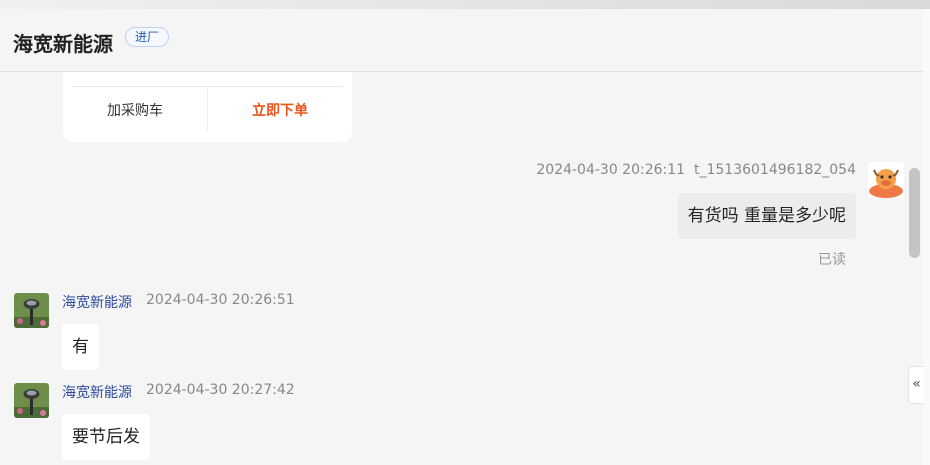 The height and width of the screenshot is (465, 930). What do you see at coordinates (832, 260) in the screenshot?
I see `read-status: 已读` at bounding box center [832, 260].